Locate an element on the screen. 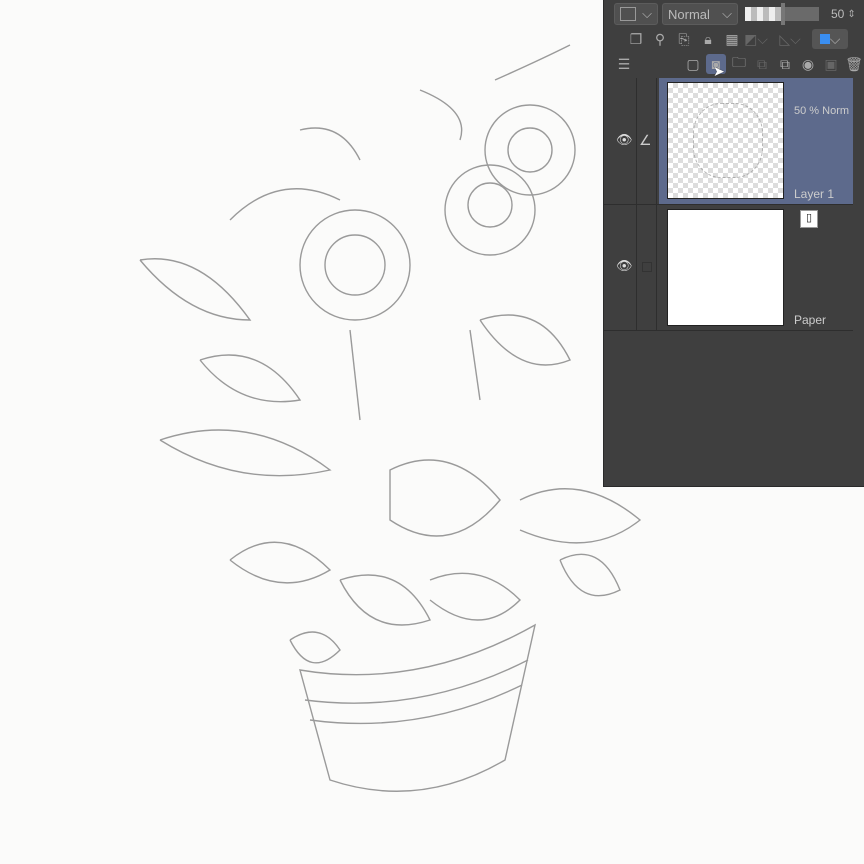 Image resolution: width=864 pixels, height=864 pixels. blend-mode-value: Normal is located at coordinates (689, 14).